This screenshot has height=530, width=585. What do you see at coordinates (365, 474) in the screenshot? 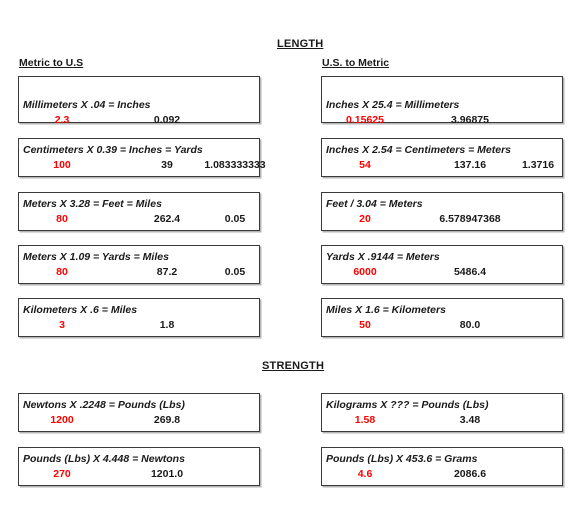
I see `input-value: 4.6` at bounding box center [365, 474].